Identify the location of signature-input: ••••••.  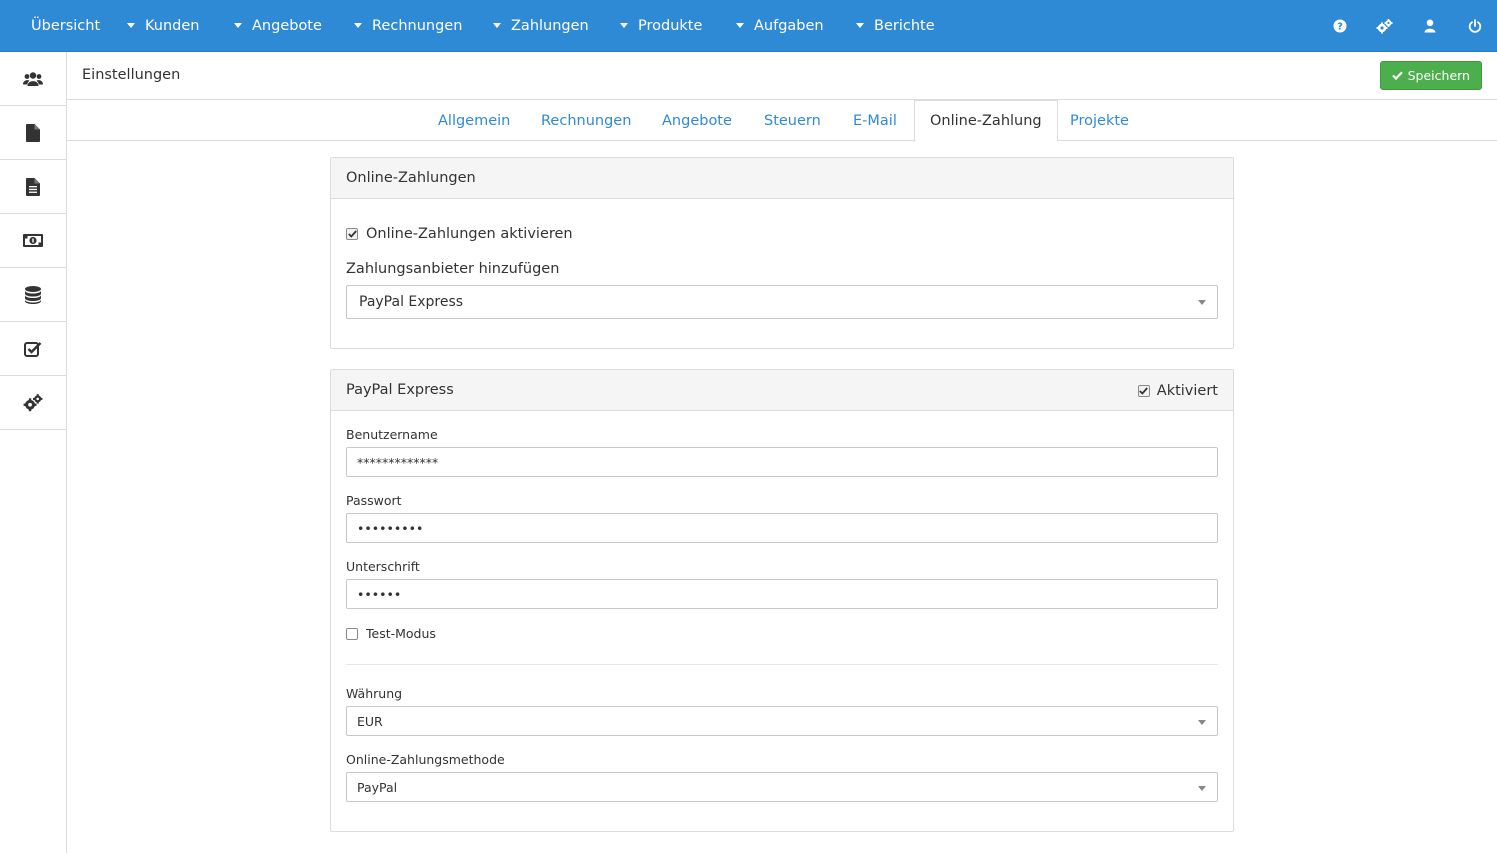
(782, 594).